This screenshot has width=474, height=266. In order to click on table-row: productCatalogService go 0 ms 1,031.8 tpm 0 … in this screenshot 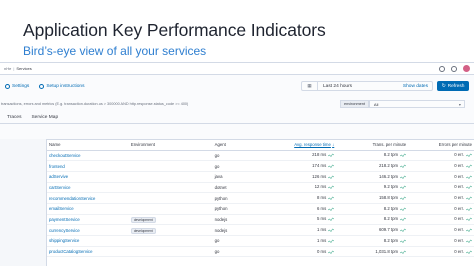, I will do `click(260, 252)`.